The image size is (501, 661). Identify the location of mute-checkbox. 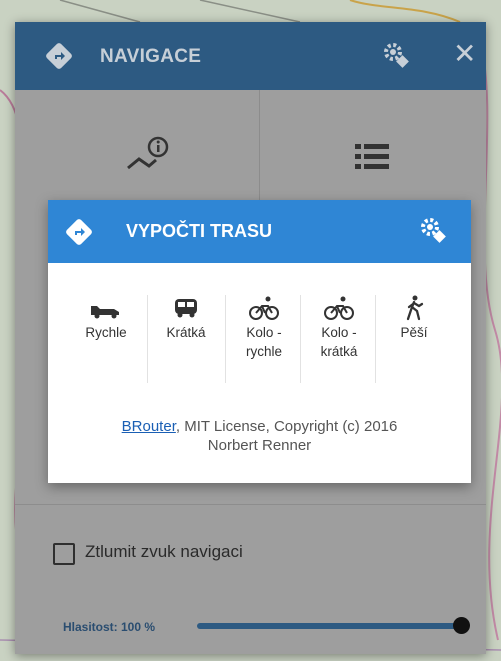
(64, 554).